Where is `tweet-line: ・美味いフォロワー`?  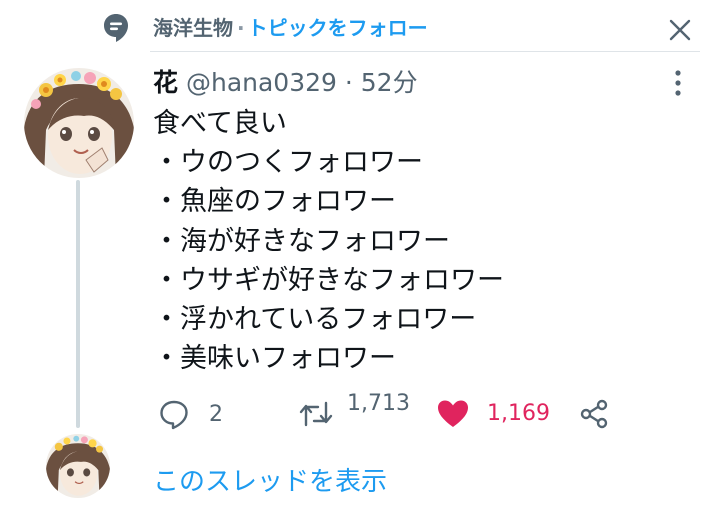
tweet-line: ・美味いフォロワー is located at coordinates (274, 359).